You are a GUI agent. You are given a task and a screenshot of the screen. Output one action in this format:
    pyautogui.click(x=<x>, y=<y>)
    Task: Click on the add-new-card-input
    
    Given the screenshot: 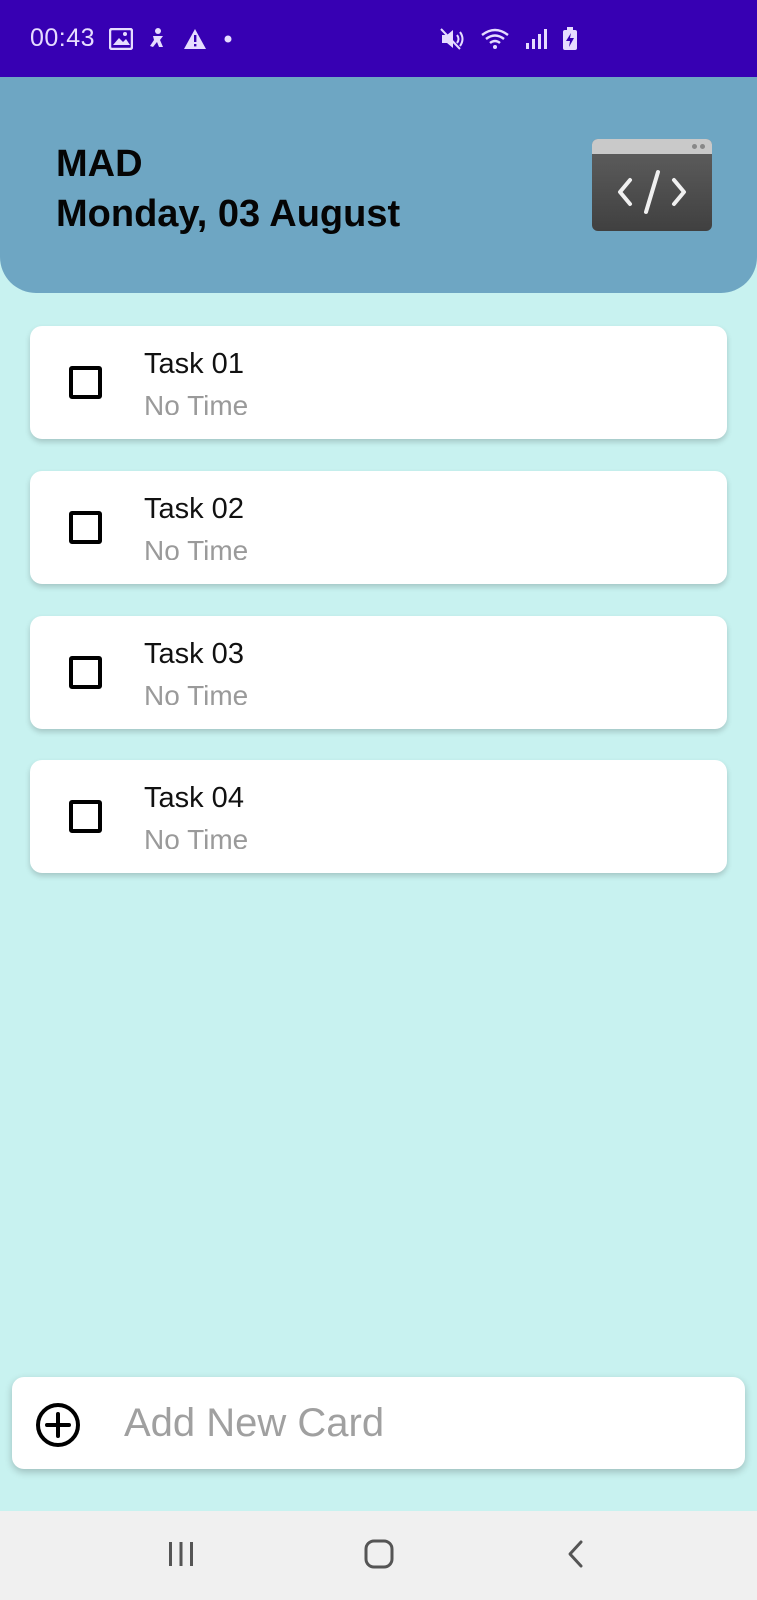 What is the action you would take?
    pyautogui.click(x=419, y=1423)
    